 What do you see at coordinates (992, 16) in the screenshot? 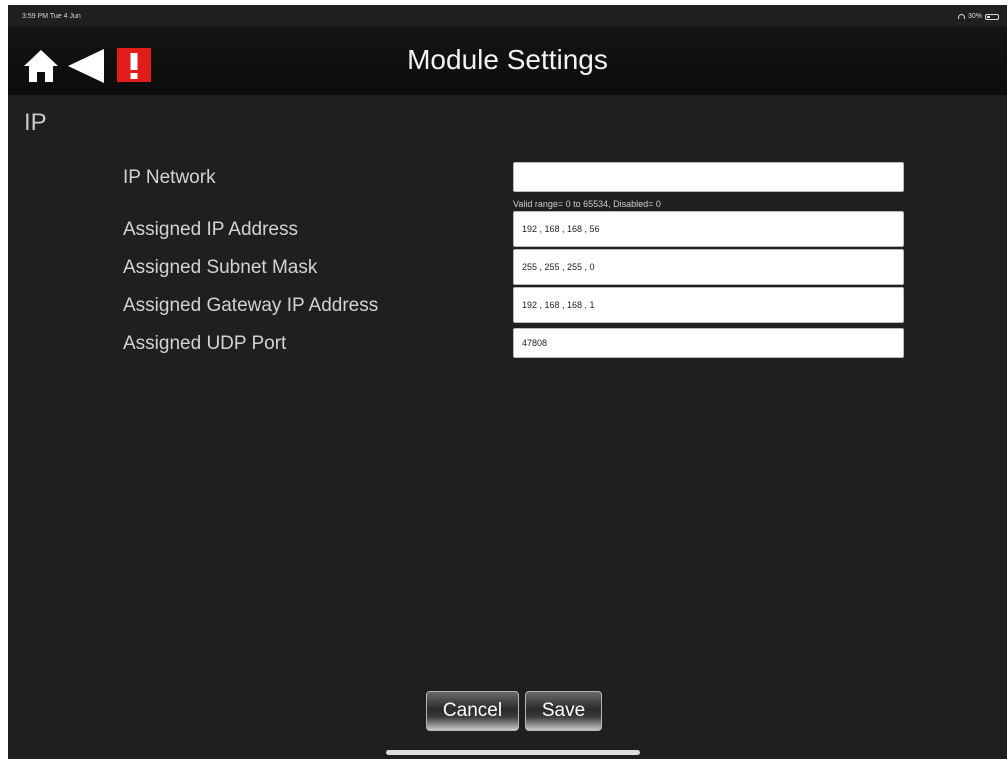
I see `battery-icon` at bounding box center [992, 16].